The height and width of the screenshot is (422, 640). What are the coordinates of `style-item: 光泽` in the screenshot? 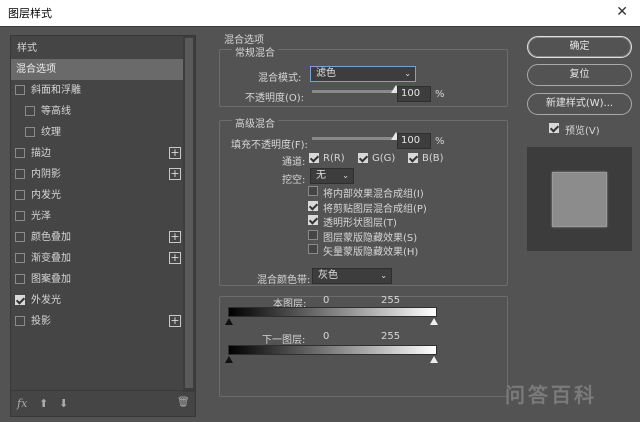 It's located at (97, 216).